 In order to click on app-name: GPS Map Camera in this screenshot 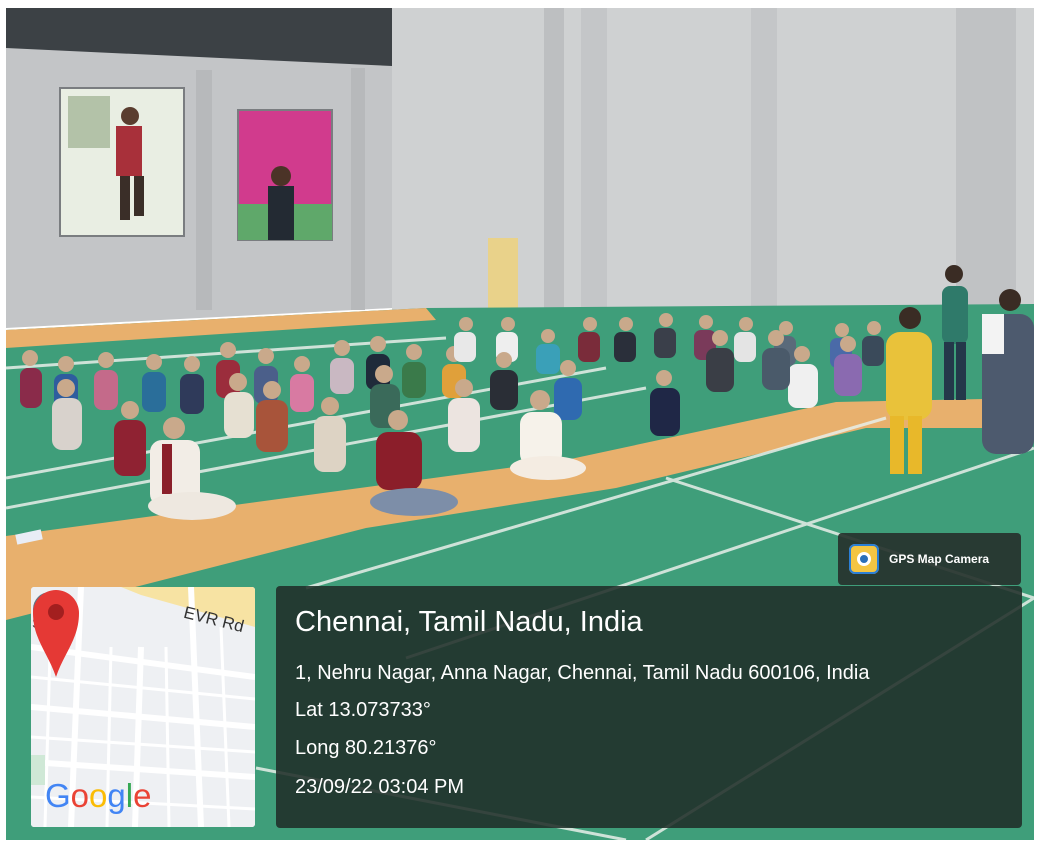, I will do `click(939, 559)`.